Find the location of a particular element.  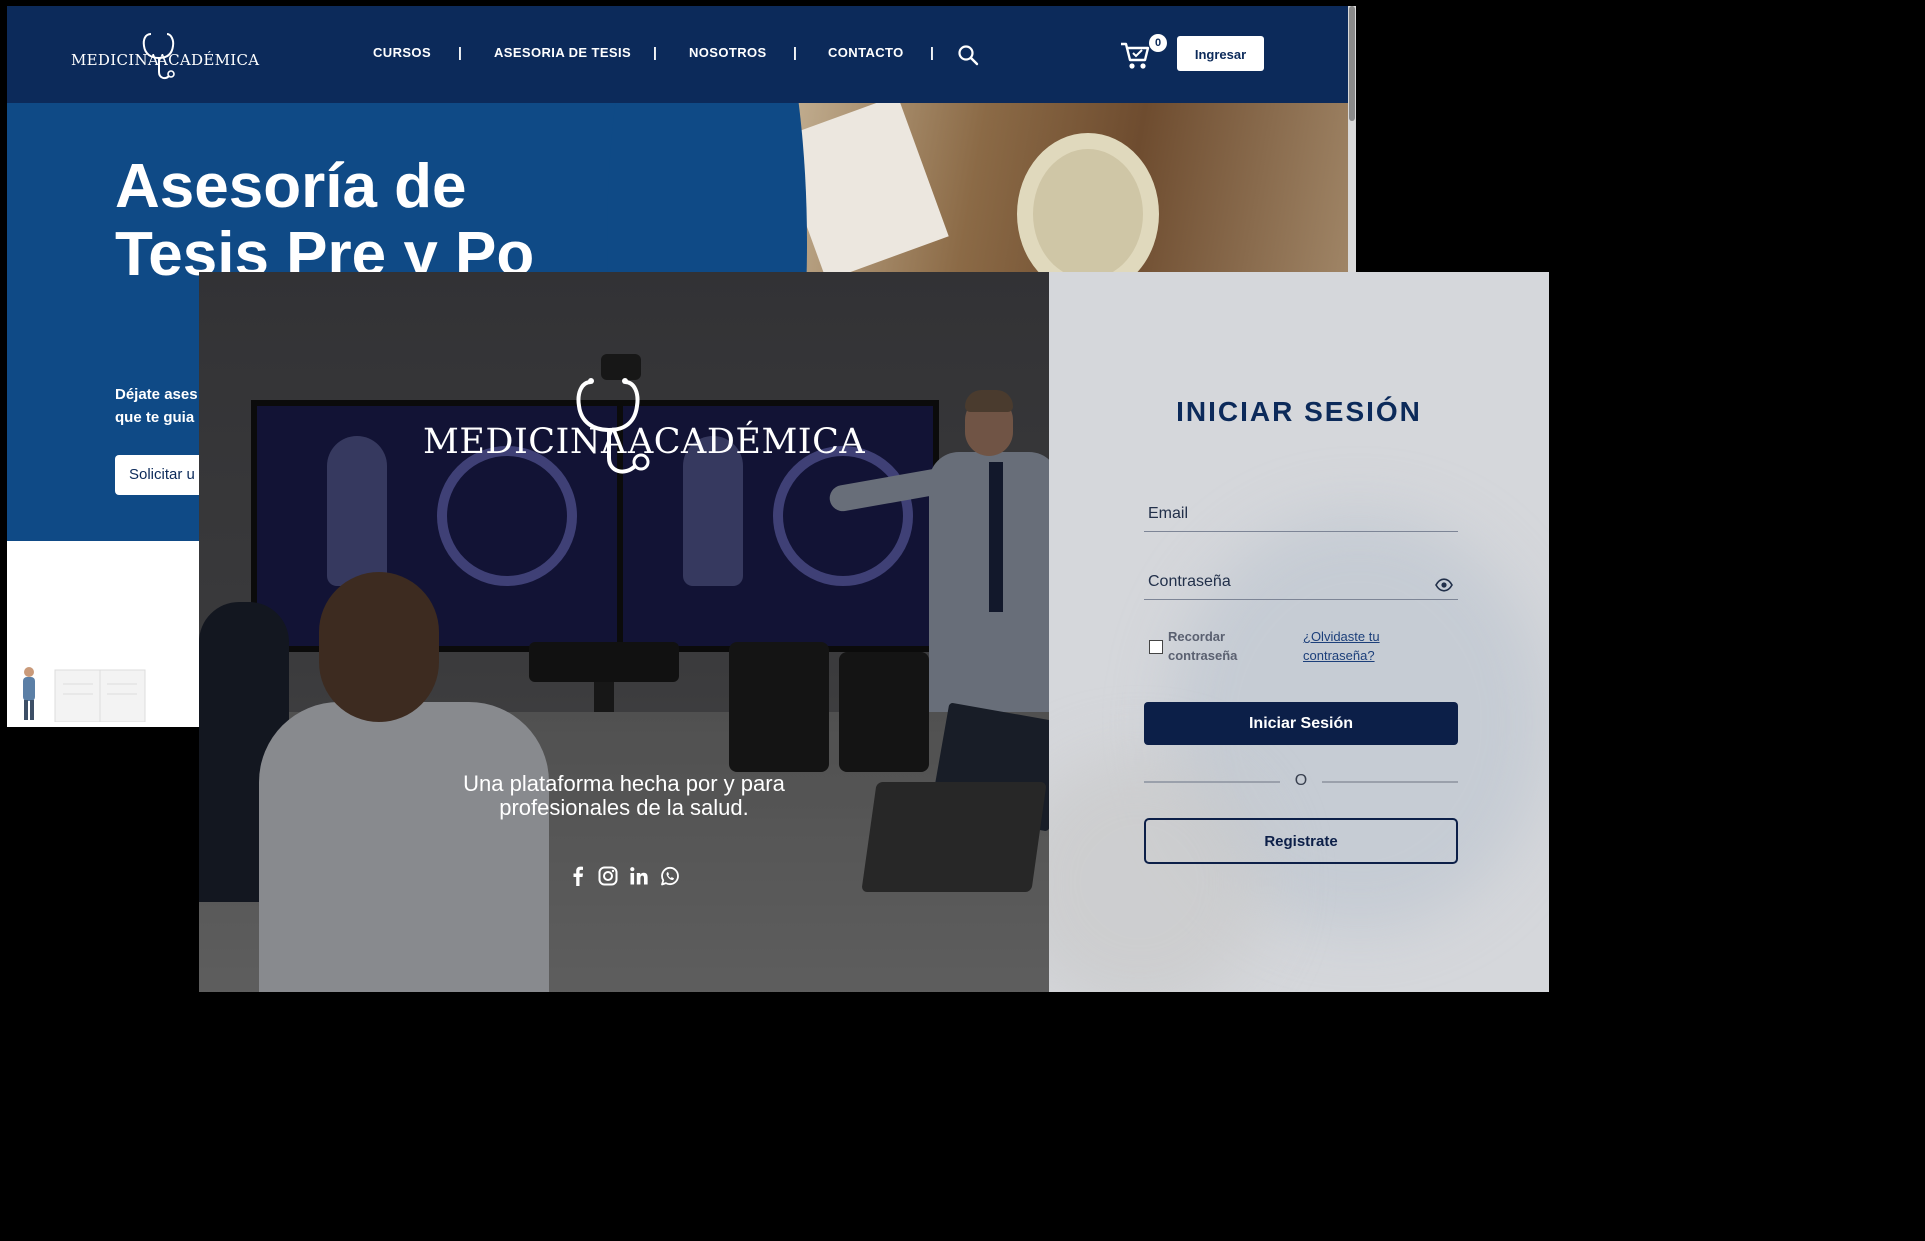

ingresar-button: Ingresar is located at coordinates (1220, 53).